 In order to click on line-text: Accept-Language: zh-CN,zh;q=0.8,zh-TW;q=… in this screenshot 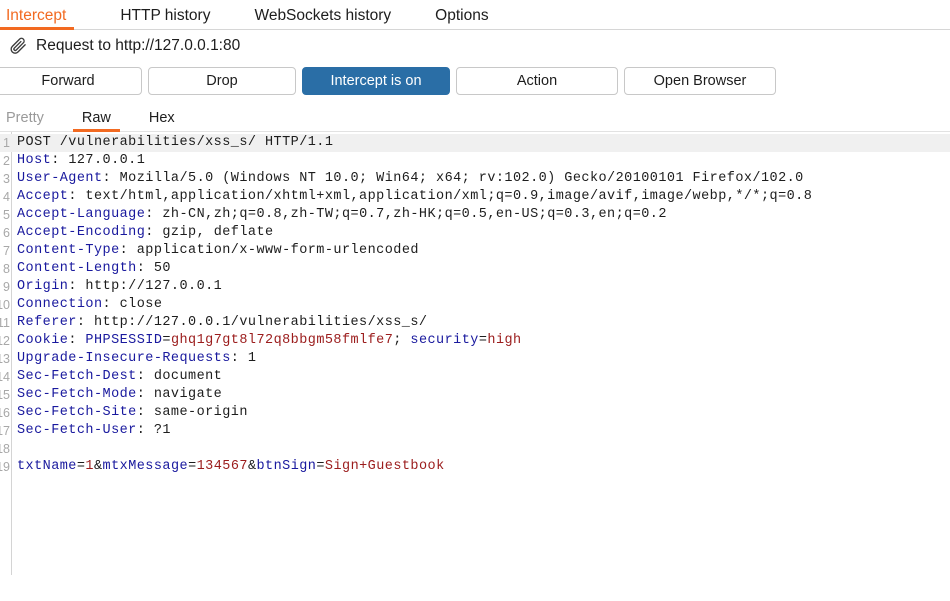, I will do `click(342, 215)`.